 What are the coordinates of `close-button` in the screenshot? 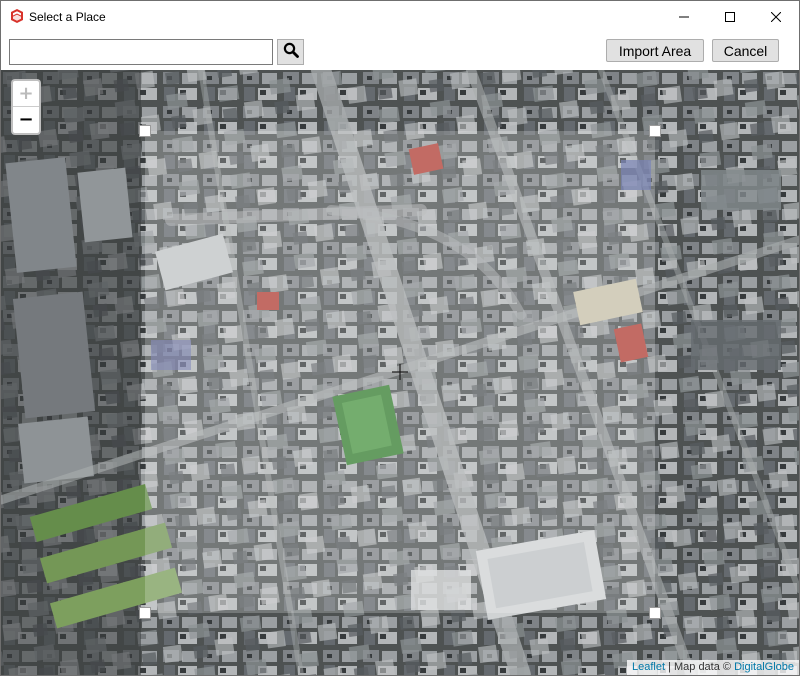 It's located at (776, 16).